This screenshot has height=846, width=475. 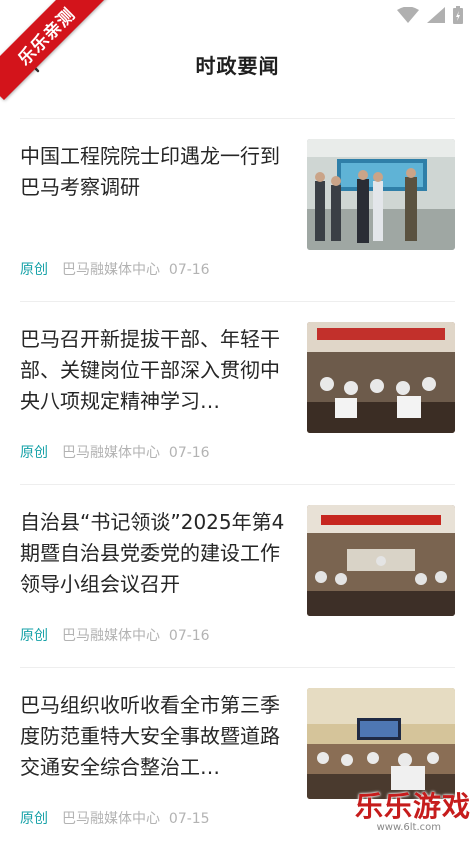 I want to click on status-icons, so click(x=430, y=15).